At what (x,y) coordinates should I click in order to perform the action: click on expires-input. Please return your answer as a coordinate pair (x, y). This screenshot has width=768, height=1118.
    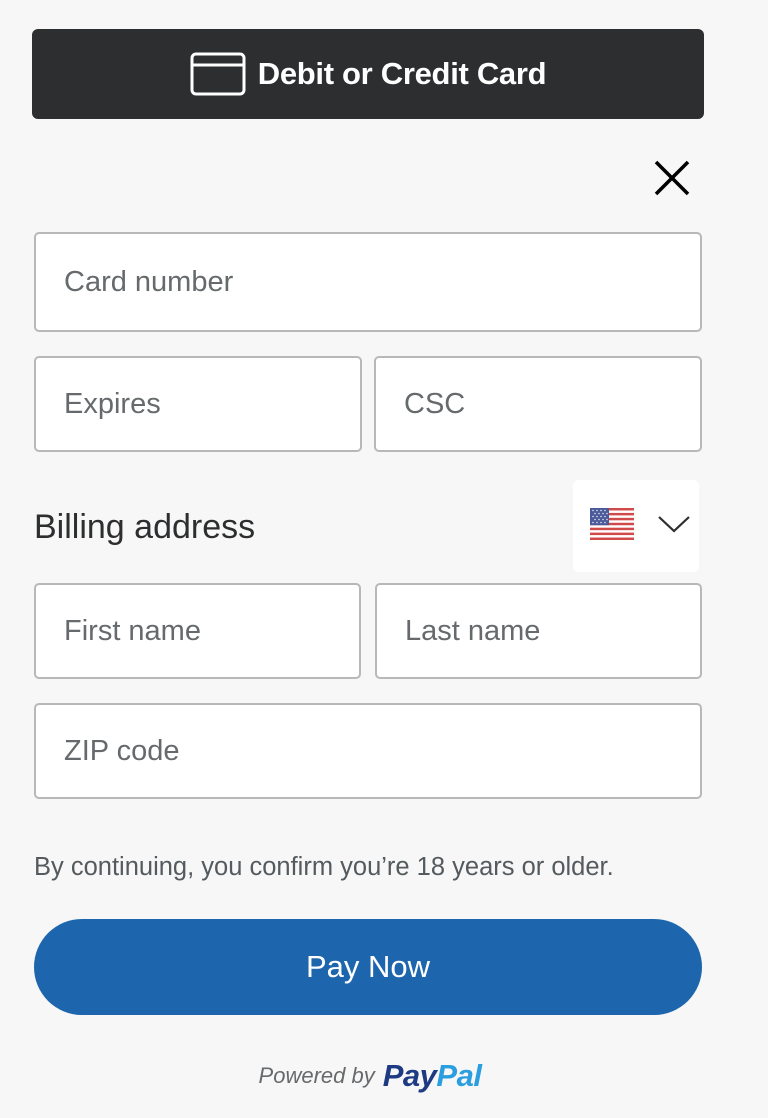
    Looking at the image, I should click on (198, 404).